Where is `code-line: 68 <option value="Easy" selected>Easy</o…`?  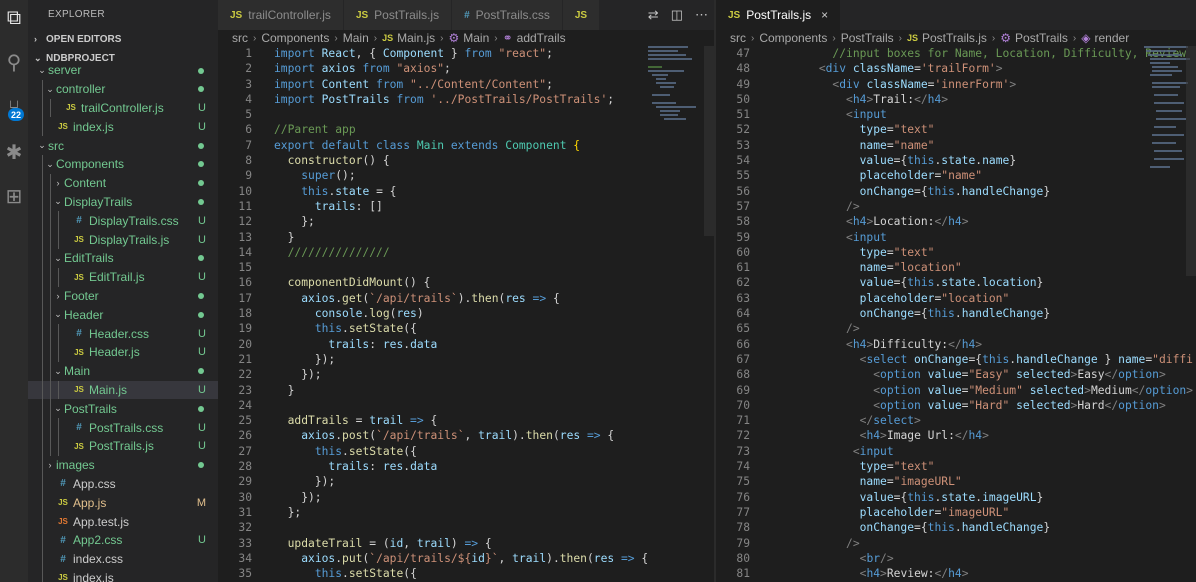 code-line: 68 <option value="Easy" selected>Easy</o… is located at coordinates (956, 374).